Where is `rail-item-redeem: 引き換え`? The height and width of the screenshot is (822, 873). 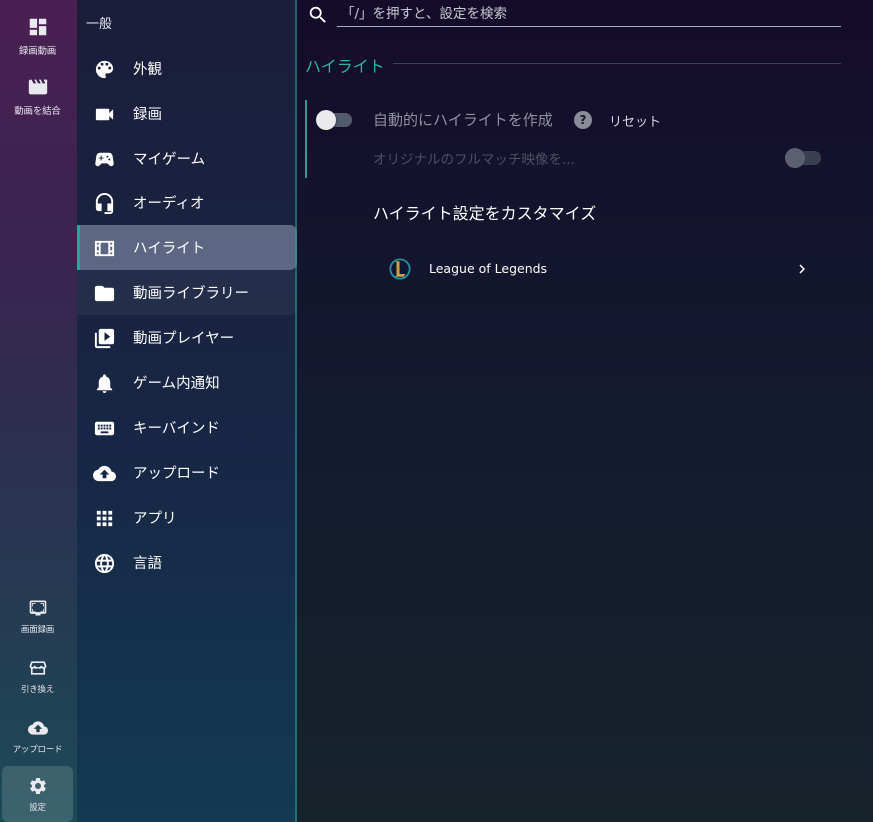
rail-item-redeem: 引き換え is located at coordinates (37, 676).